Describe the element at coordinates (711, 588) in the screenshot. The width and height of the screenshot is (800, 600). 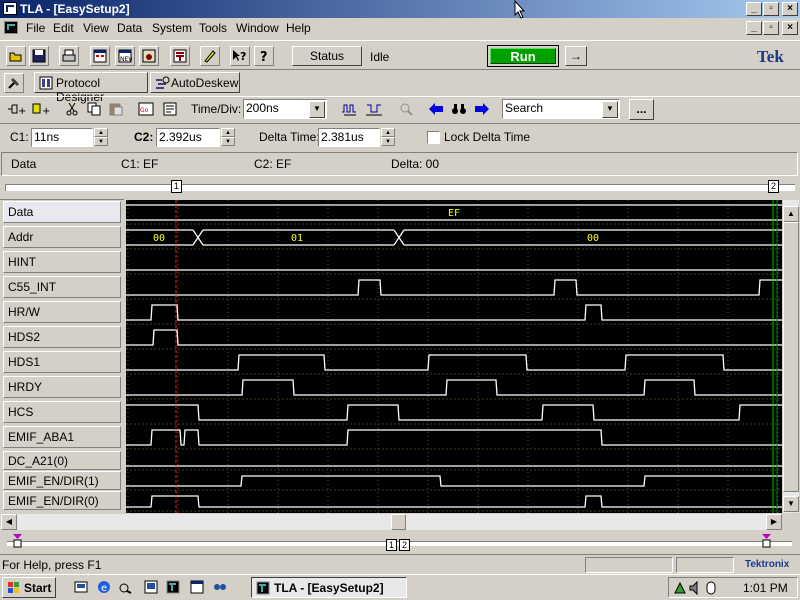
I see `tray-mouse-icon` at that location.